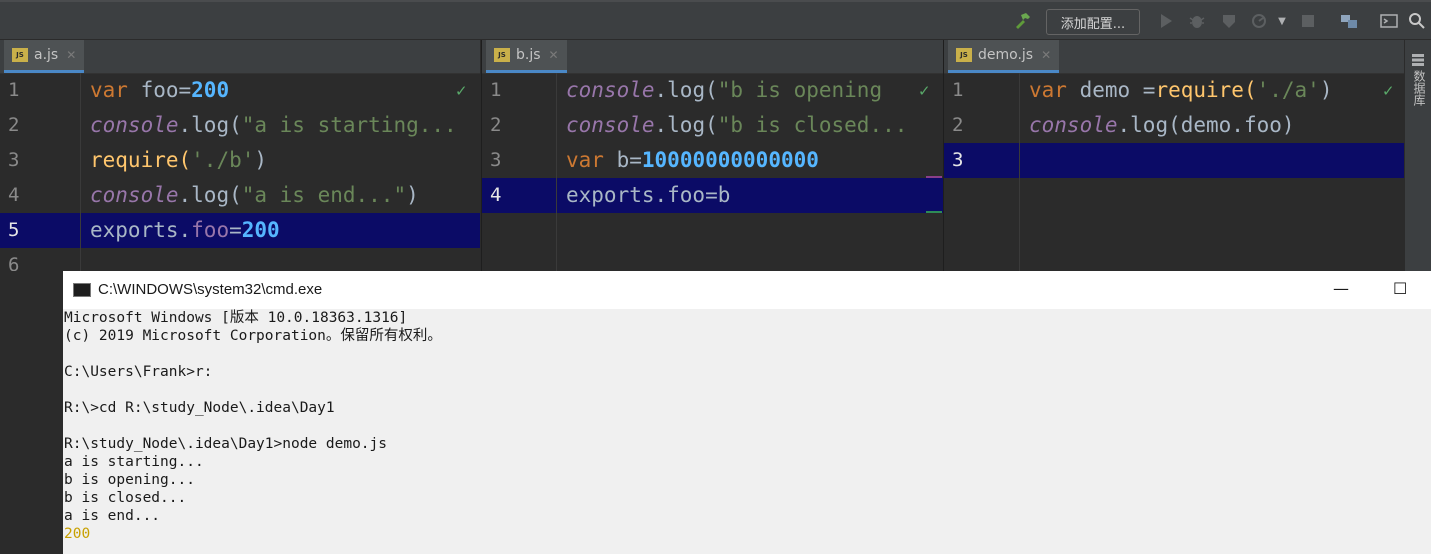  What do you see at coordinates (166, 90) in the screenshot?
I see `code-token: foo=` at bounding box center [166, 90].